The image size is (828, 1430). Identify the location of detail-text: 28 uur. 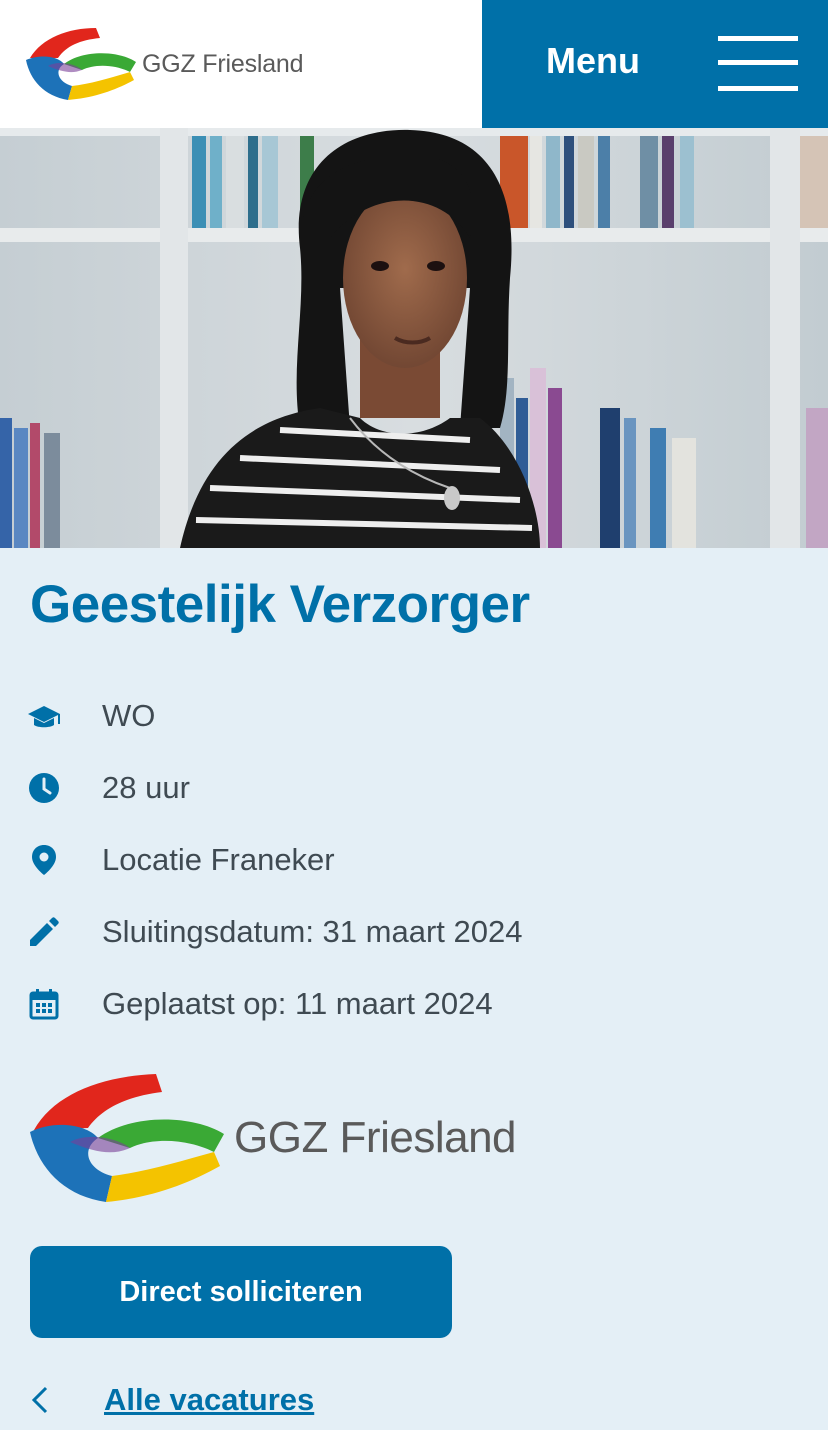
(146, 787).